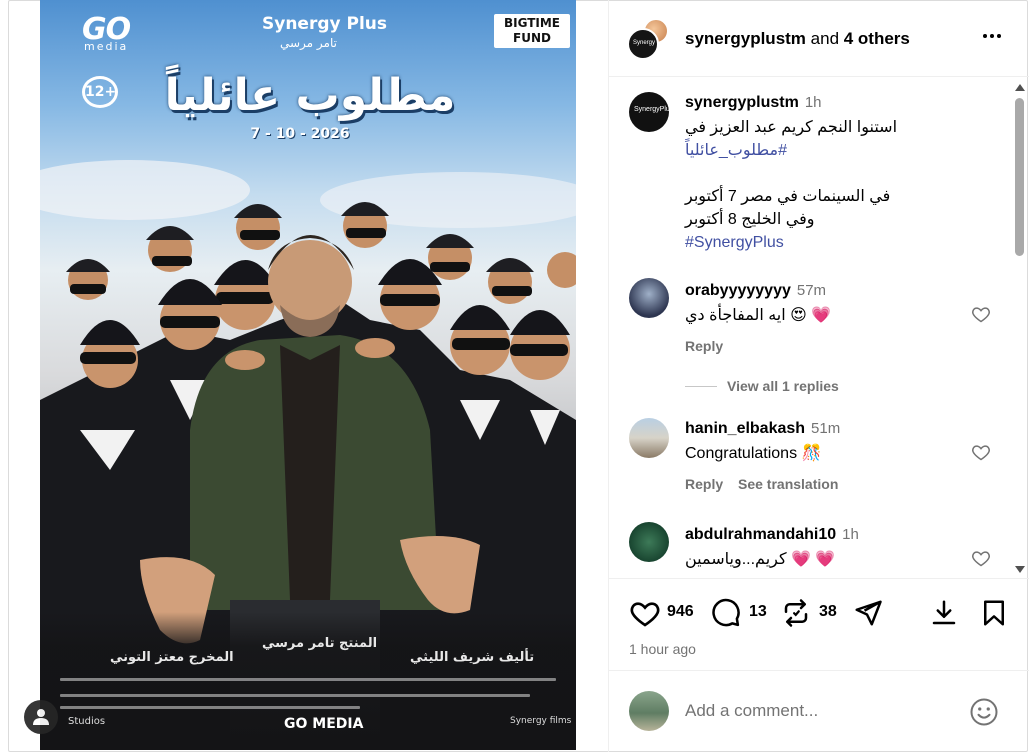  I want to click on others-link: 4 others, so click(877, 38).